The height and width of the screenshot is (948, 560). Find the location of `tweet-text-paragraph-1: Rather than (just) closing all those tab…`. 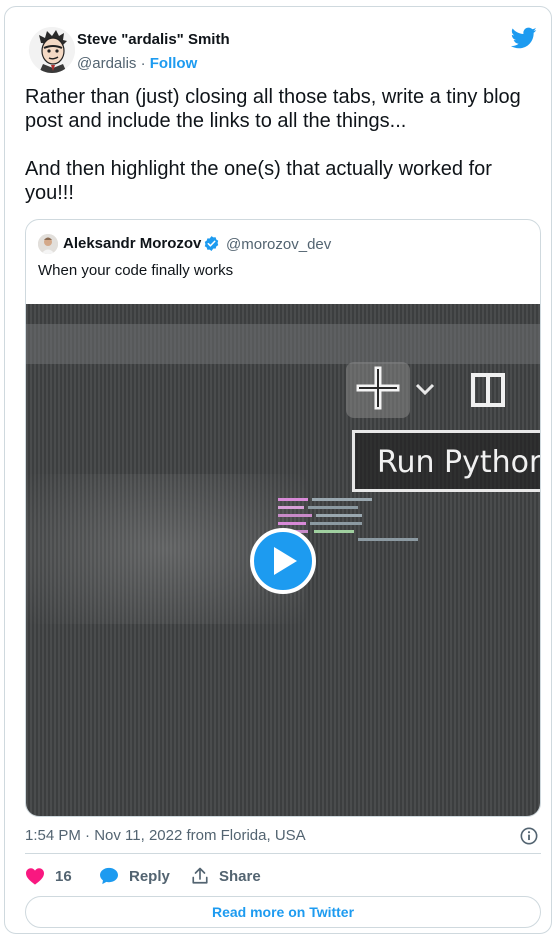

tweet-text-paragraph-1: Rather than (just) closing all those tab… is located at coordinates (273, 109).